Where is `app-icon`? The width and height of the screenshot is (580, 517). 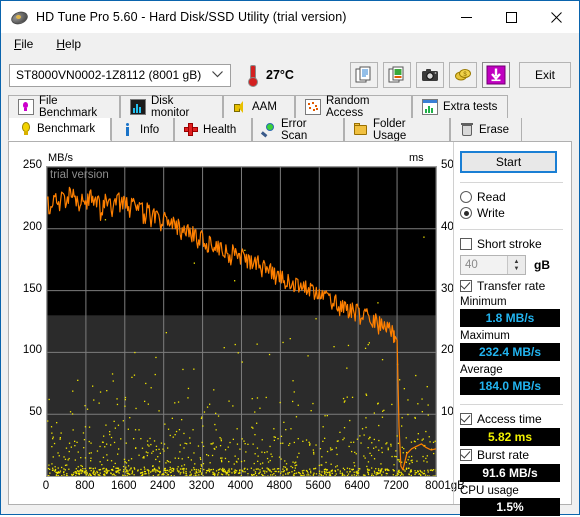
app-icon is located at coordinates (19, 17).